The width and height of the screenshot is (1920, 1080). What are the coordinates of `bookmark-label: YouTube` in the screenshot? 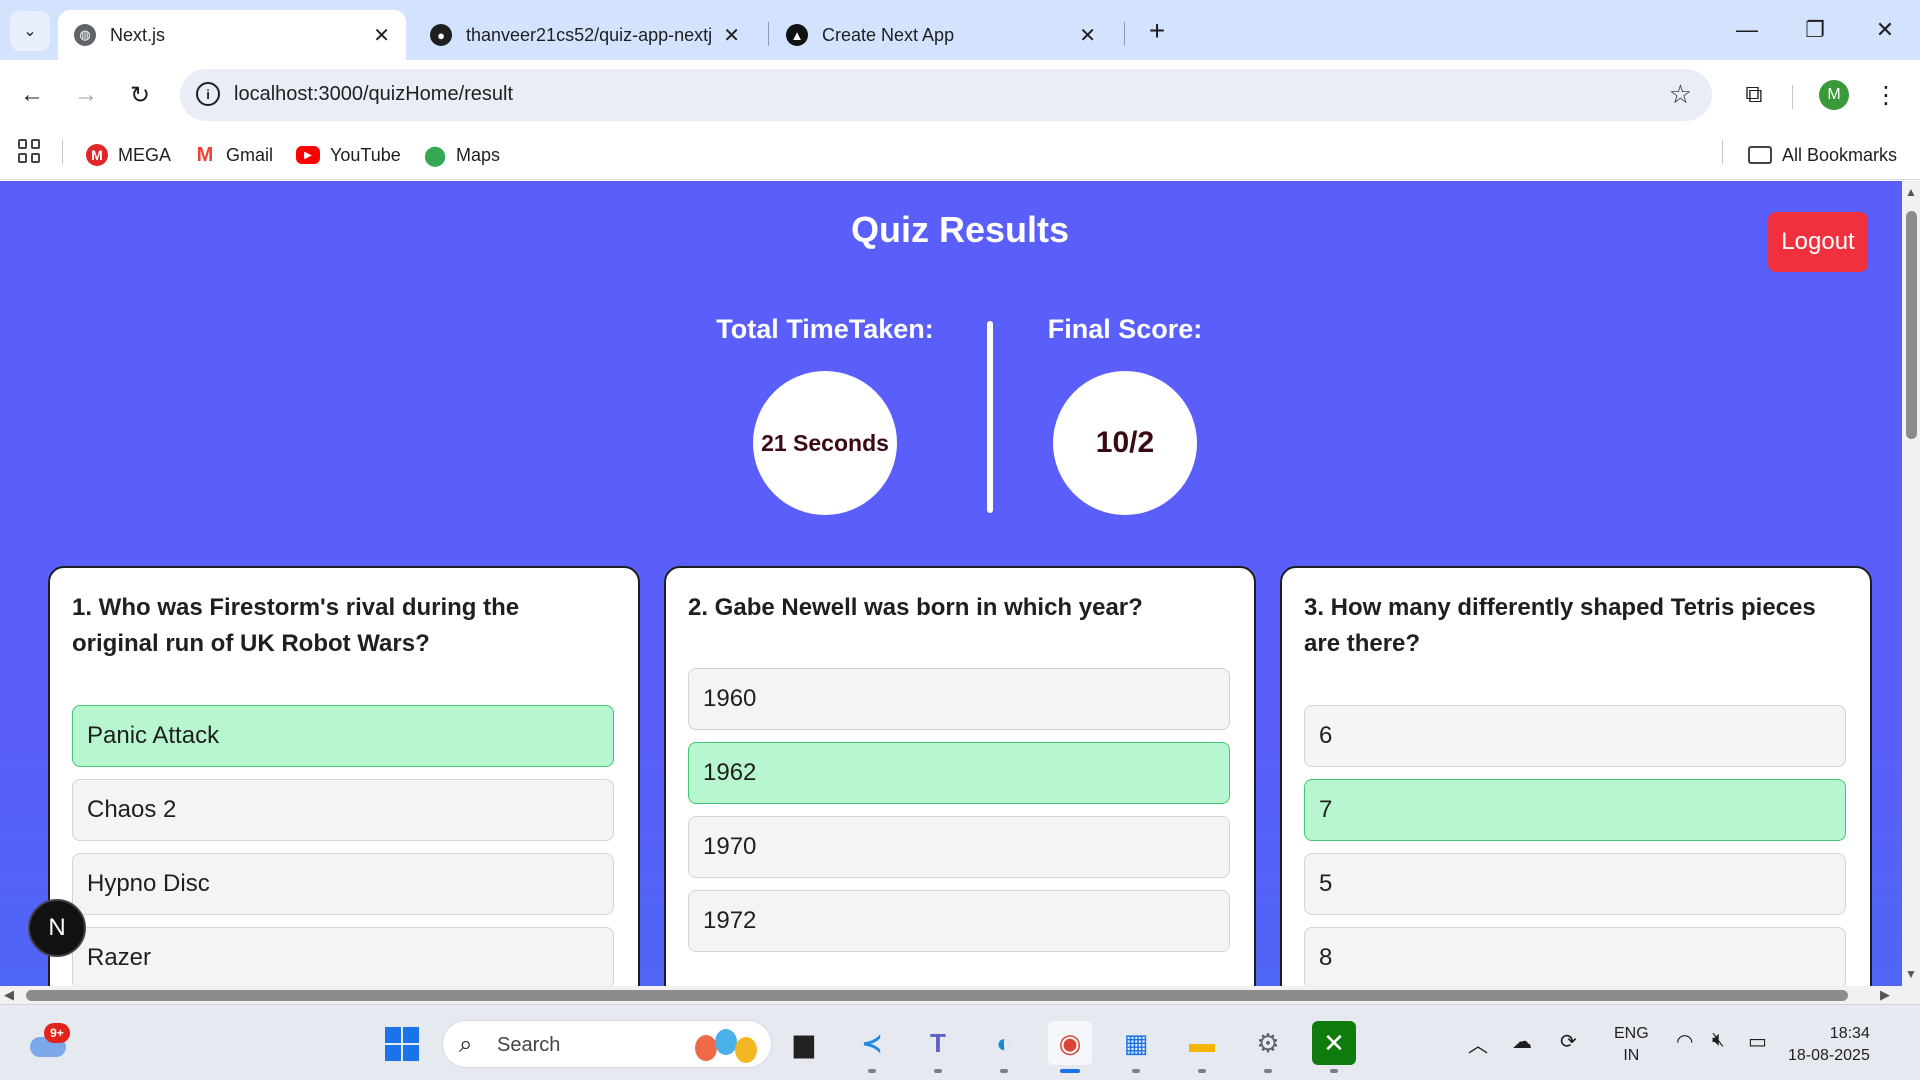 It's located at (365, 154).